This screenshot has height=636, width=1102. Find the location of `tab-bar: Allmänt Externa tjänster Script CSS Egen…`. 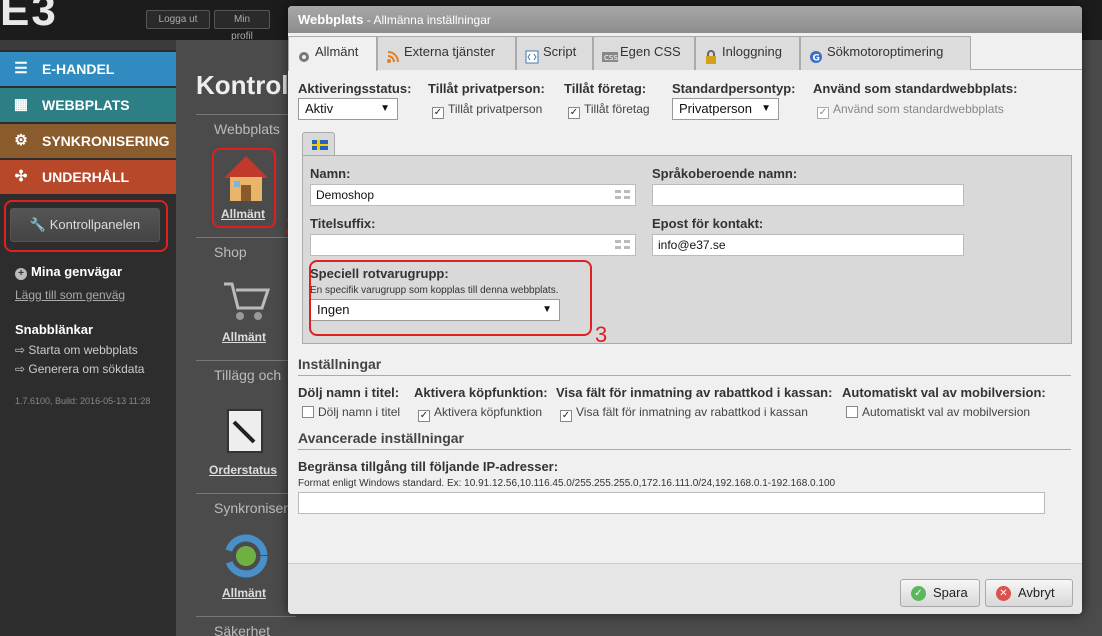

tab-bar: Allmänt Externa tjänster Script CSS Egen… is located at coordinates (685, 53).